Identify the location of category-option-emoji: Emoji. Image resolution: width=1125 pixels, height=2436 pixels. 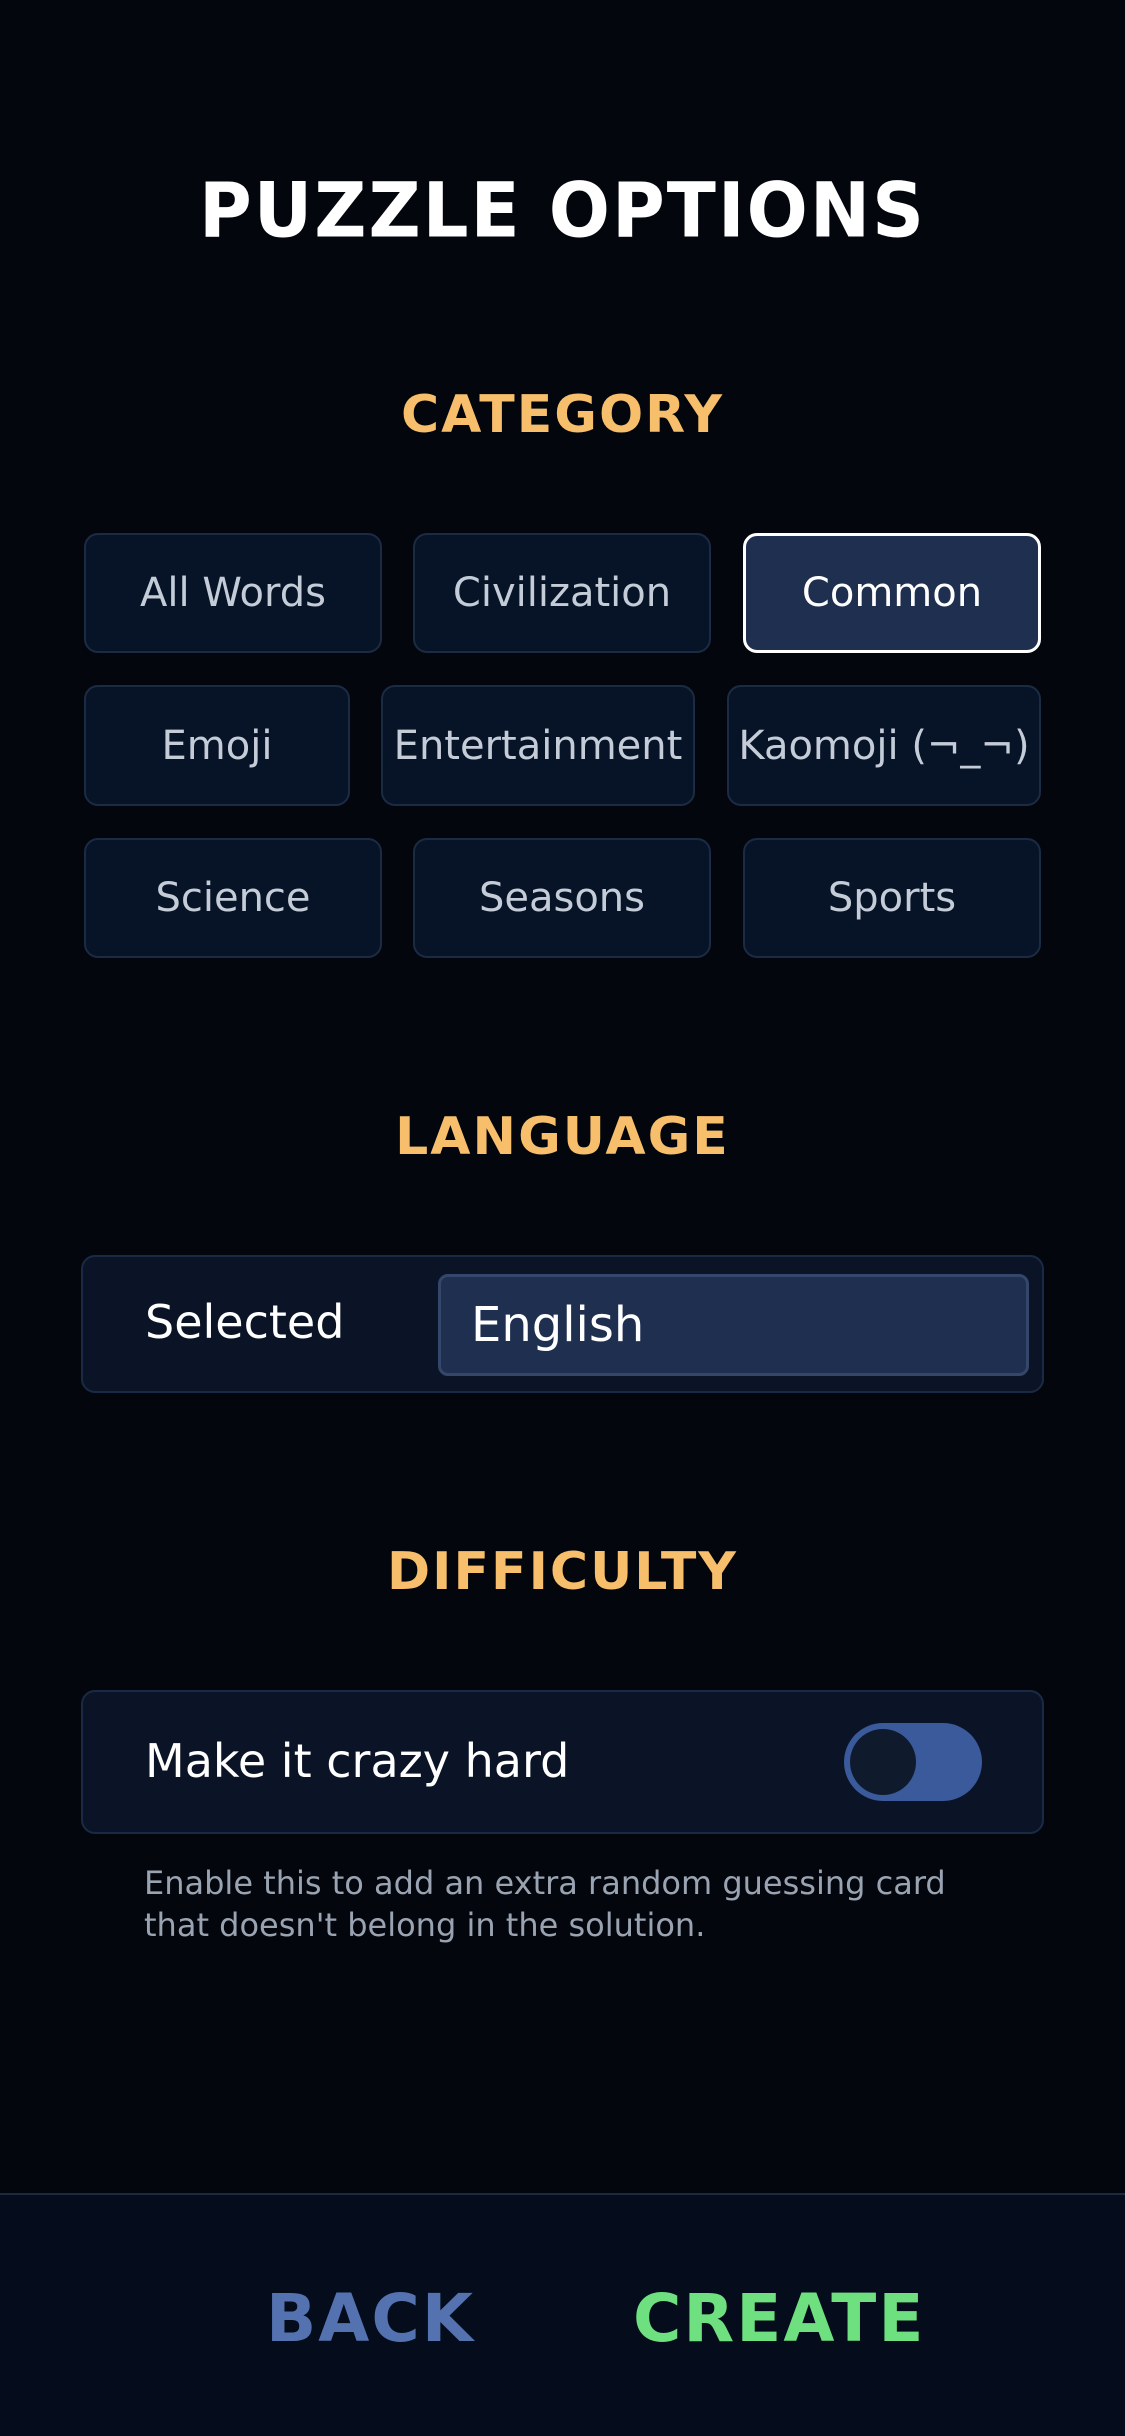
(217, 745).